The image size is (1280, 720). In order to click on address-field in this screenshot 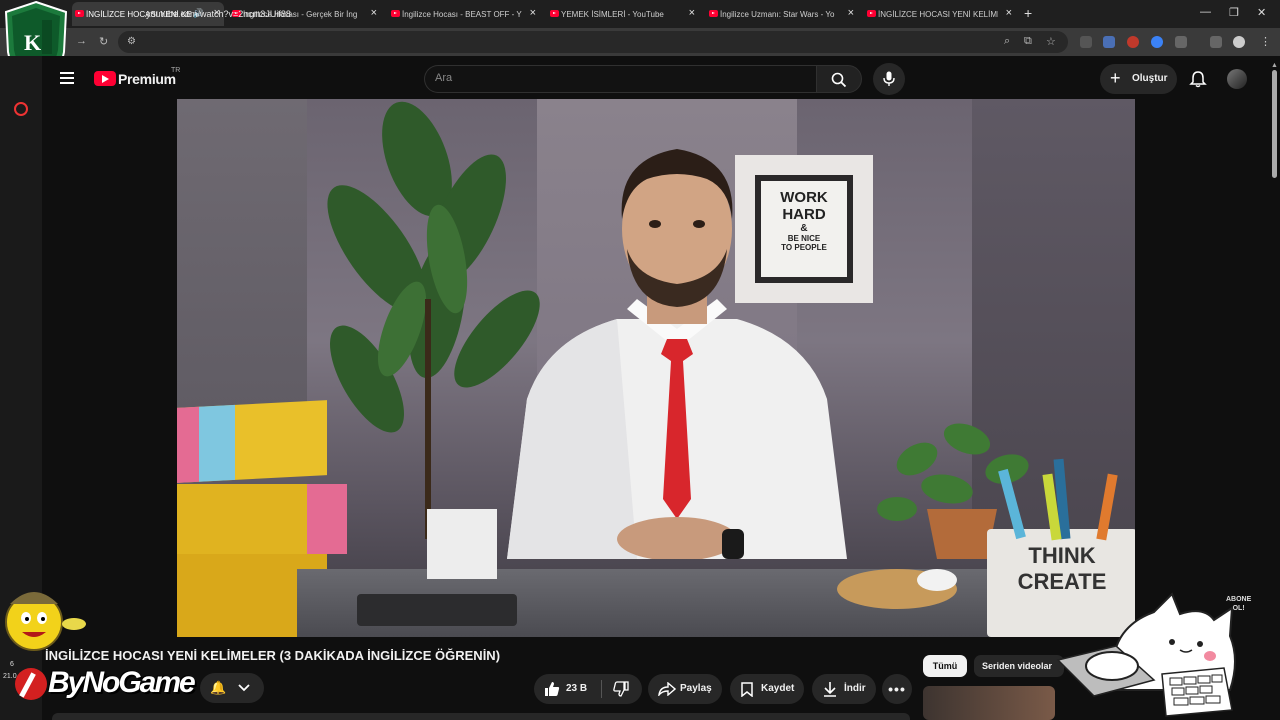, I will do `click(593, 42)`.